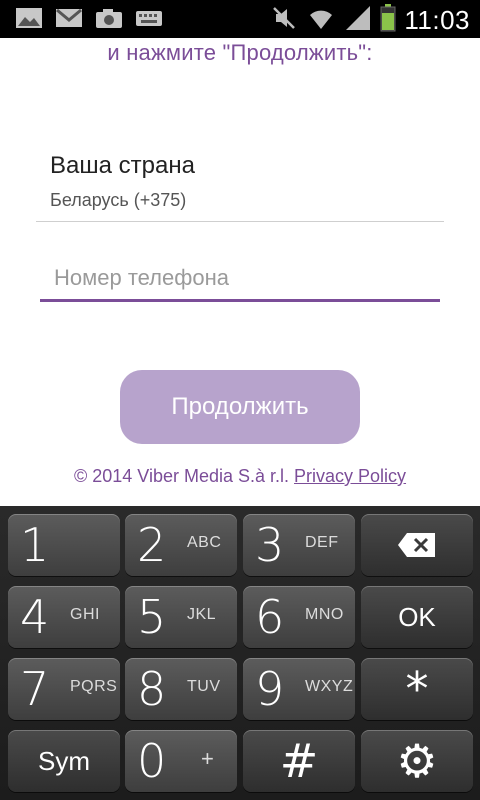  I want to click on key-4: 4 GHI, so click(64, 617).